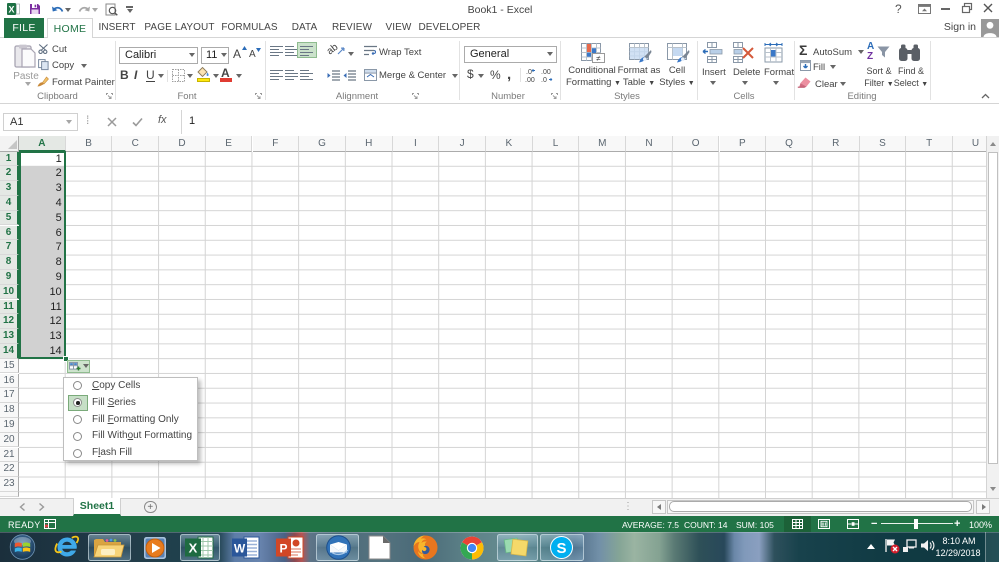 The image size is (999, 562). What do you see at coordinates (240, 549) in the screenshot?
I see `svg-text: W` at bounding box center [240, 549].